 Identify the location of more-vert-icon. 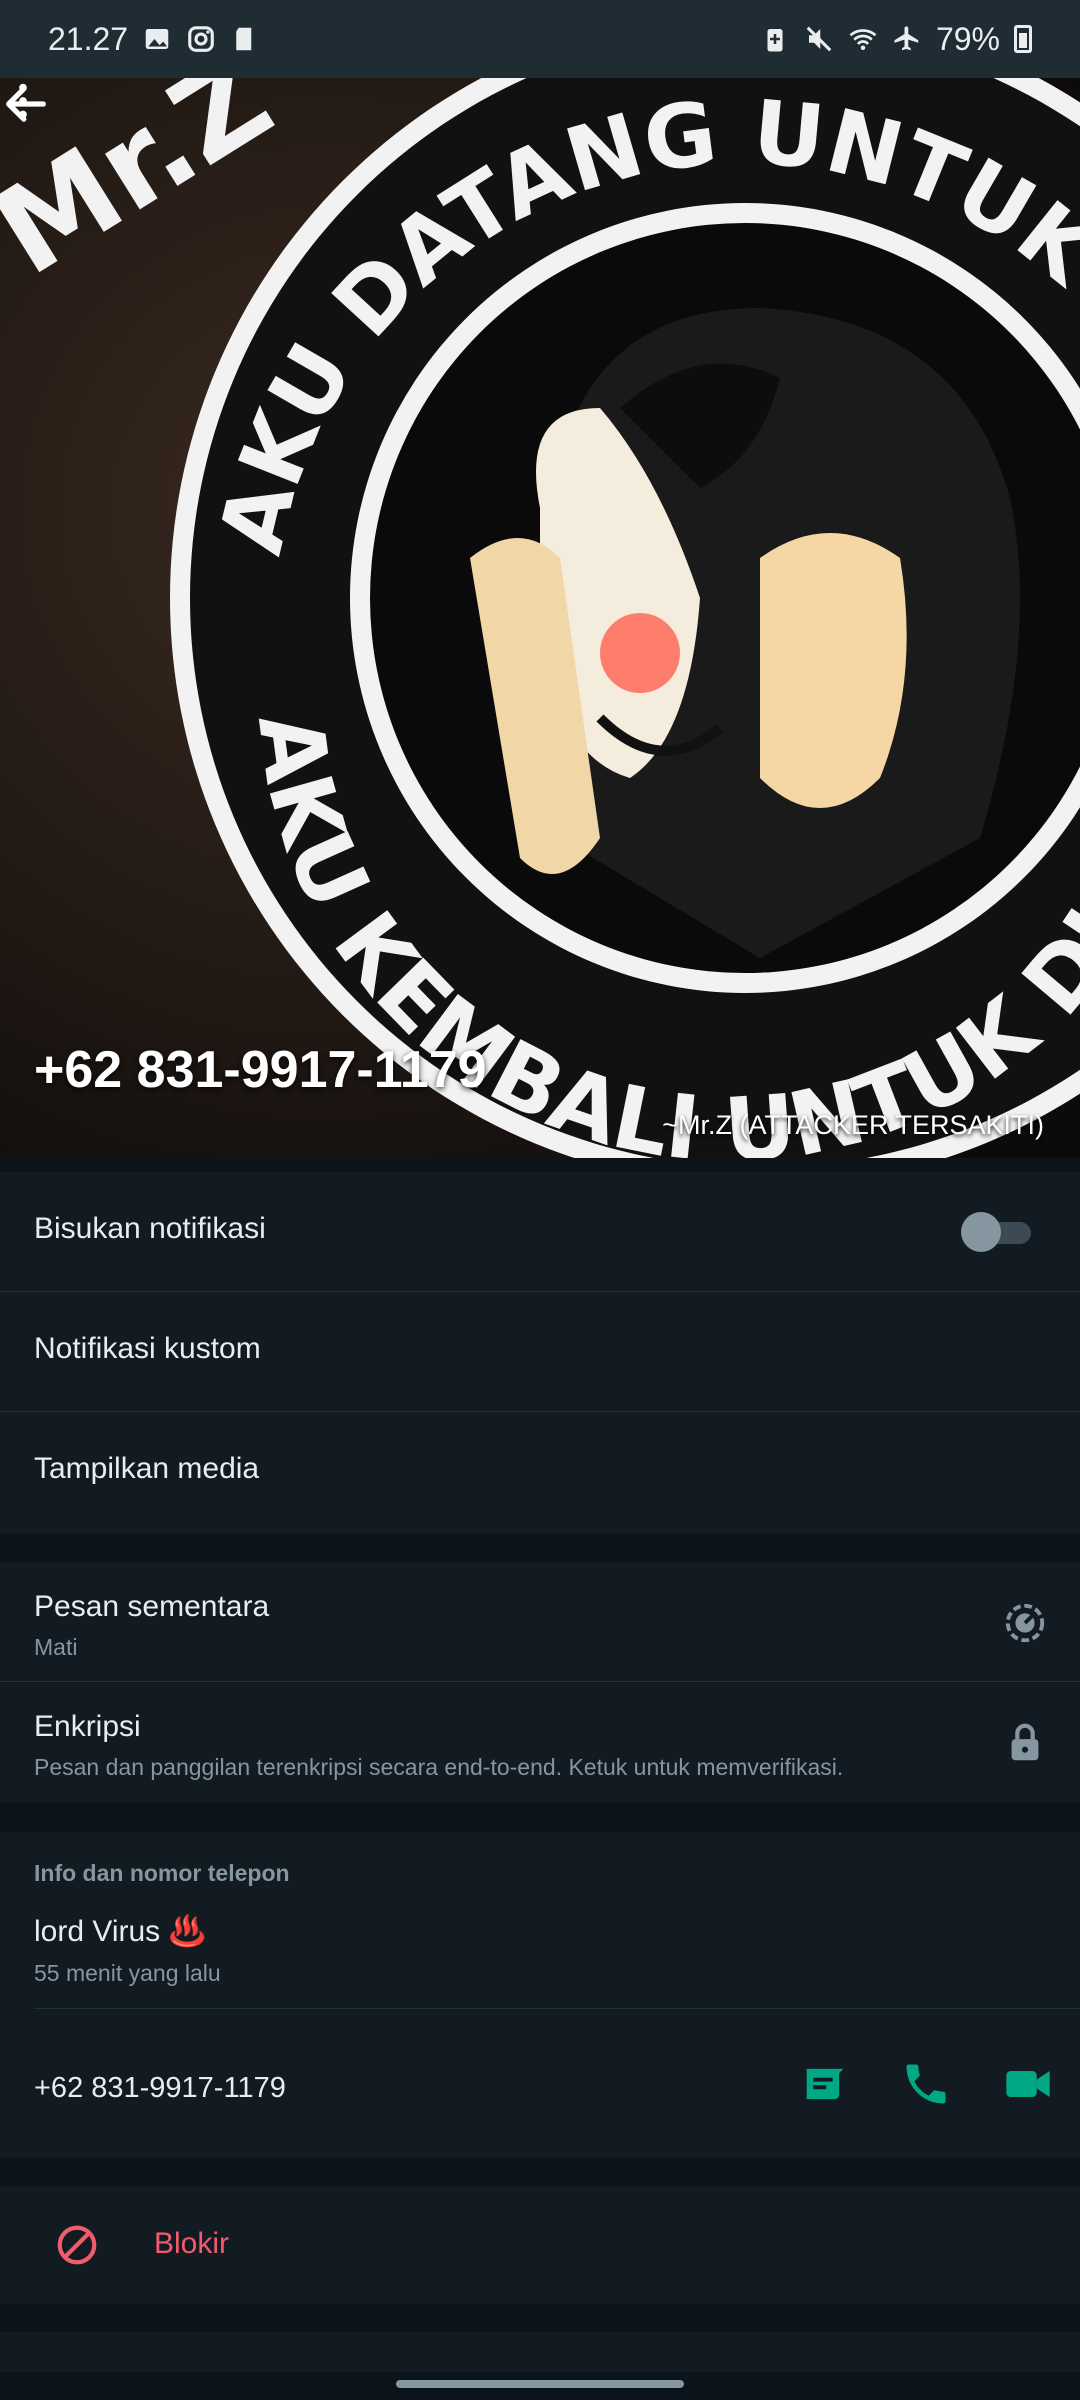
(23, 101).